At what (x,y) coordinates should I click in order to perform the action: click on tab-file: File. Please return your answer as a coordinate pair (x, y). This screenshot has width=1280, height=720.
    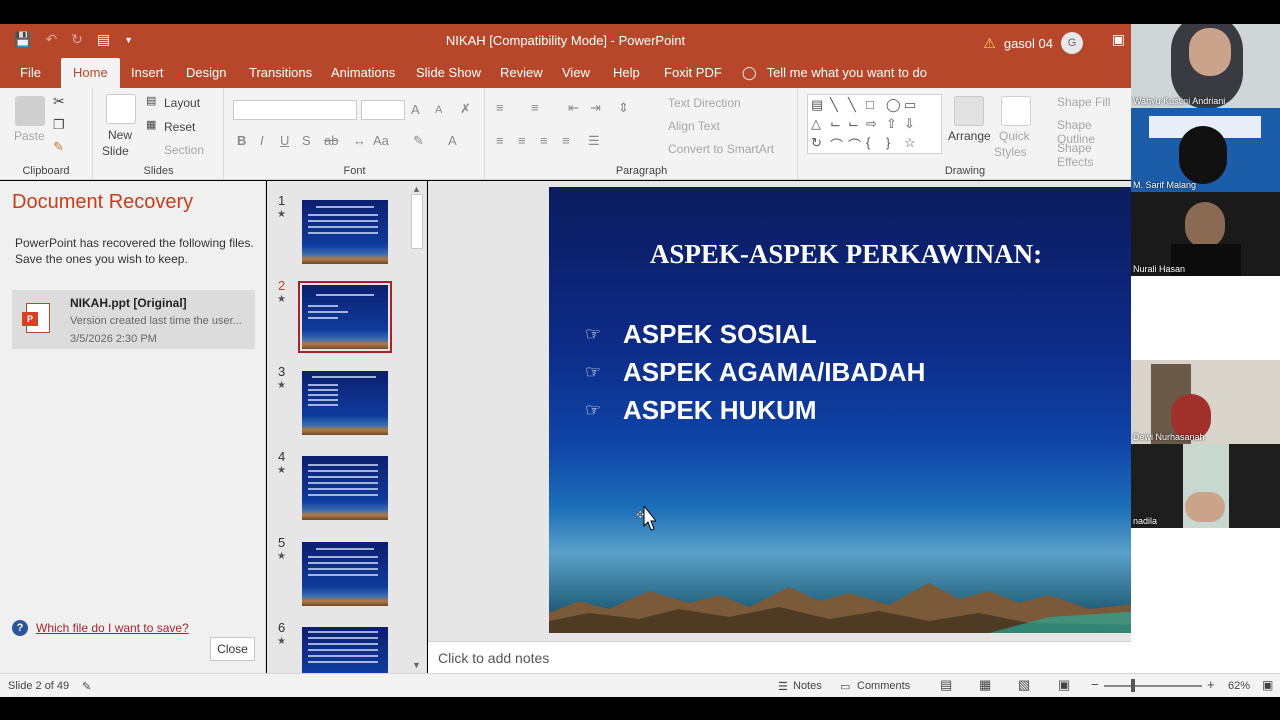
    Looking at the image, I should click on (30, 72).